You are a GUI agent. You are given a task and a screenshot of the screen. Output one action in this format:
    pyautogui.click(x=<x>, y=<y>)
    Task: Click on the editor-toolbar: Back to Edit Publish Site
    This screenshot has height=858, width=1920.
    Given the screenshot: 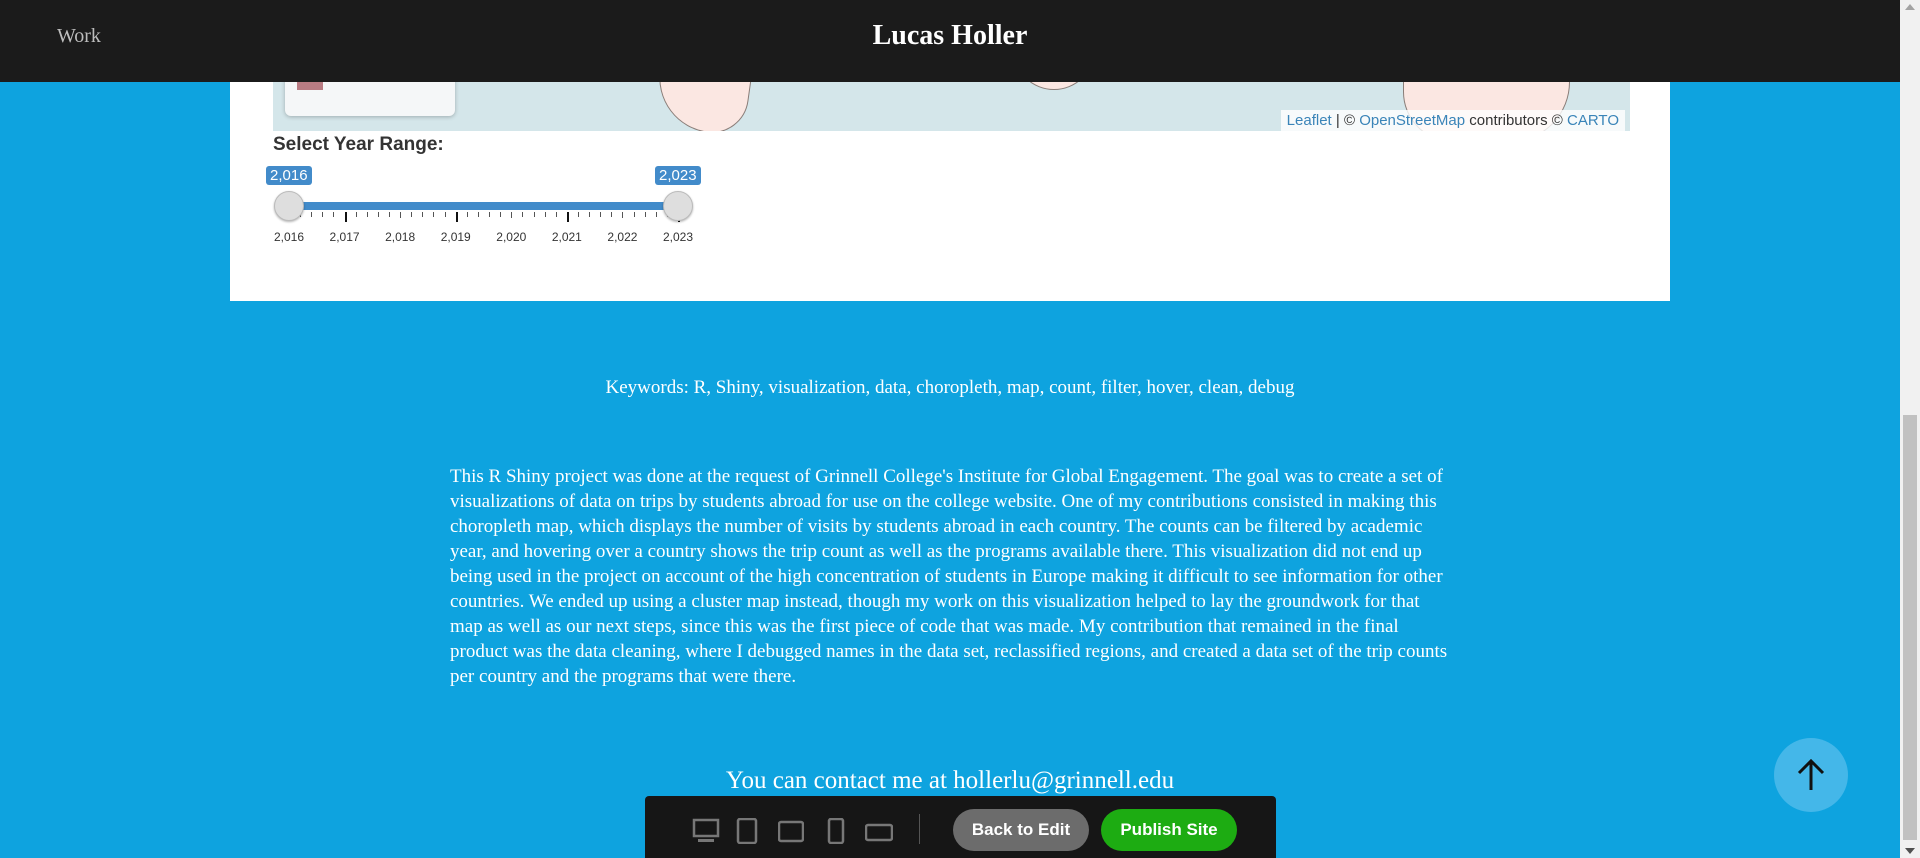 What is the action you would take?
    pyautogui.click(x=960, y=827)
    